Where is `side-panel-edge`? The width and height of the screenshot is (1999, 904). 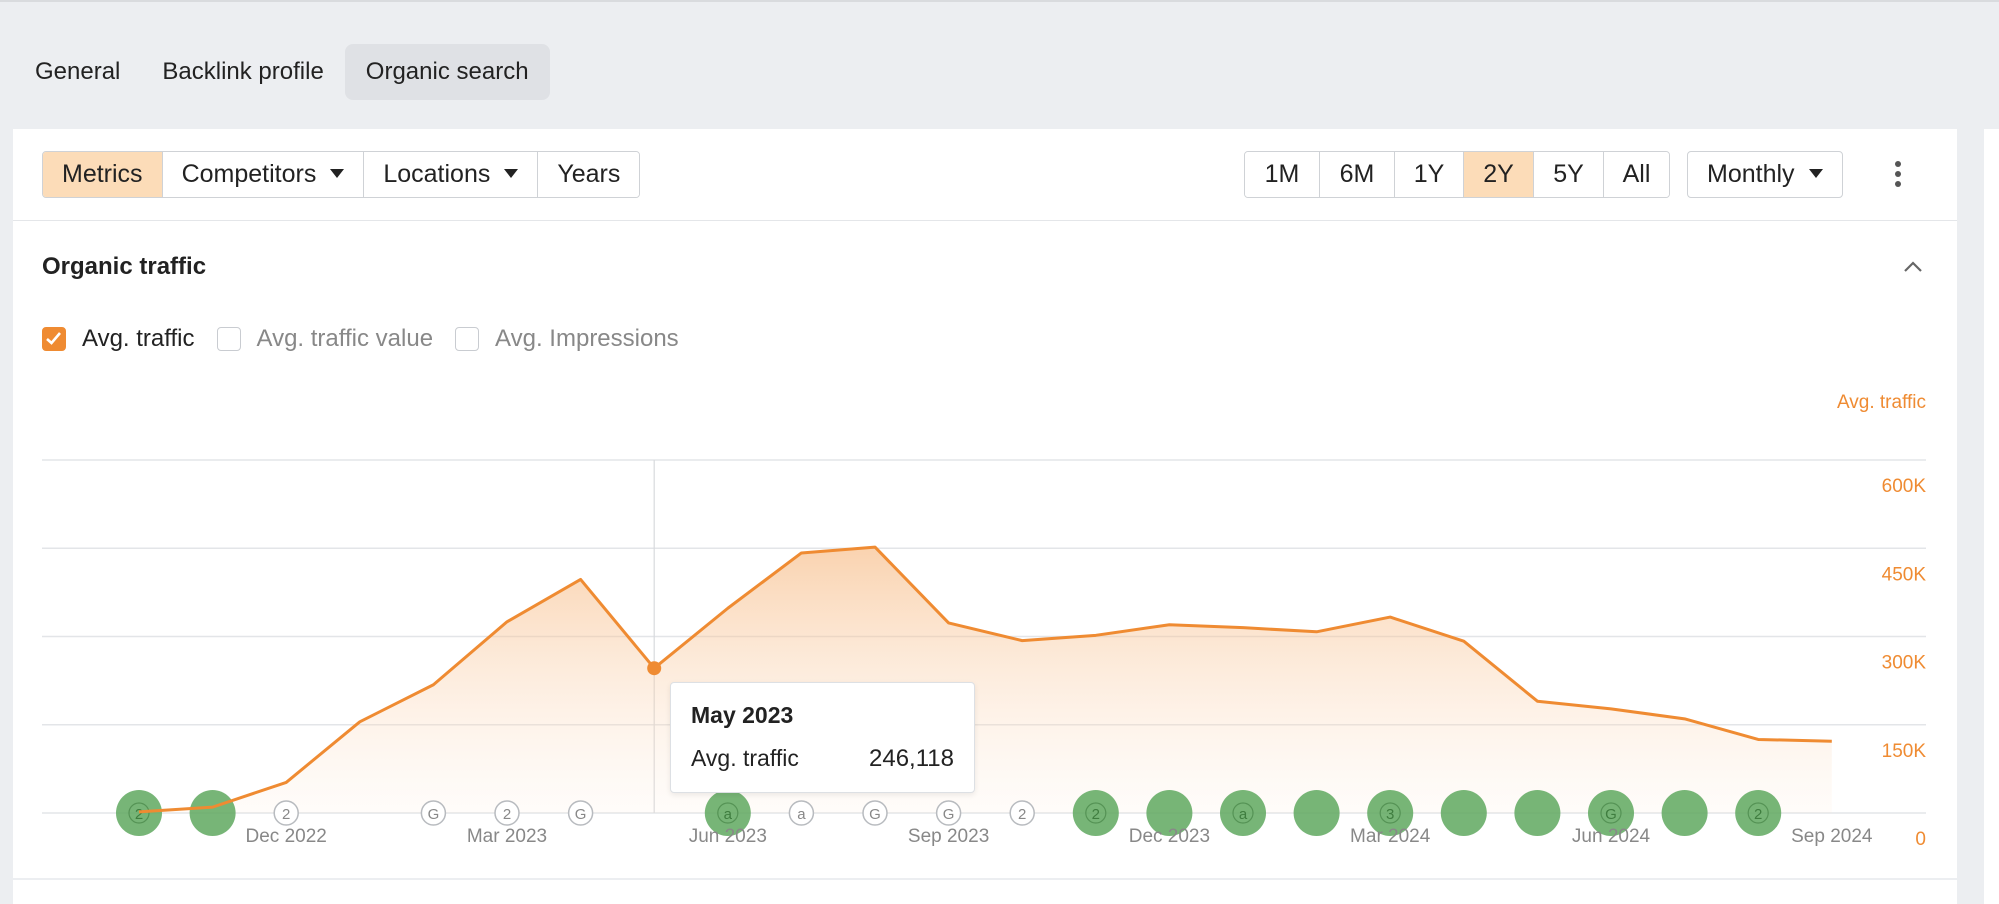 side-panel-edge is located at coordinates (1991, 516).